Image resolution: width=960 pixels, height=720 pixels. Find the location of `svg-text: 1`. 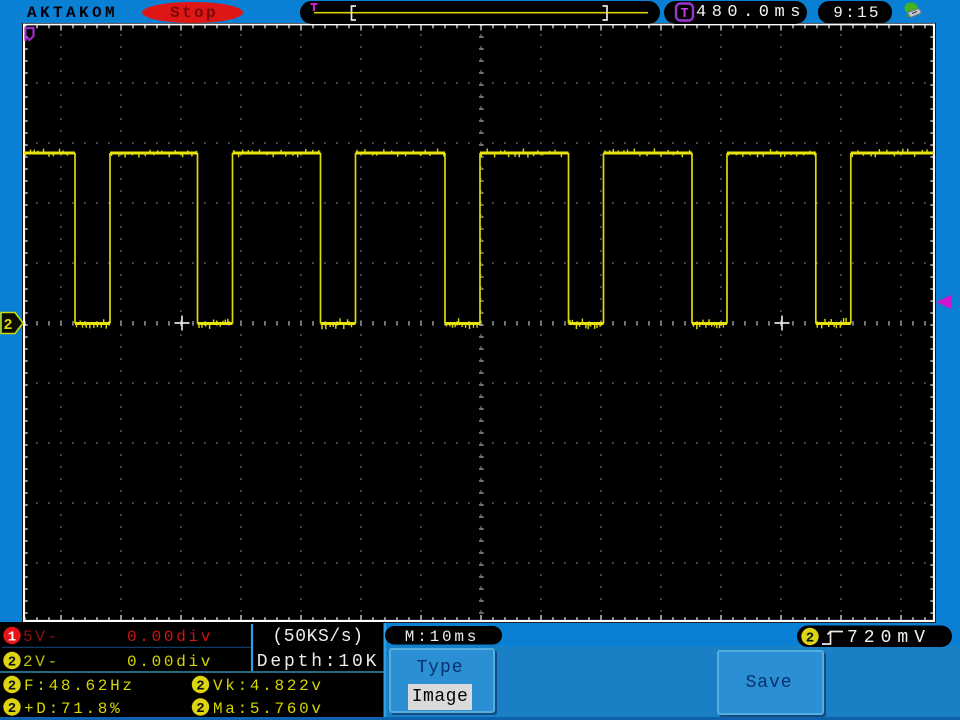

svg-text: 1 is located at coordinates (12, 638).